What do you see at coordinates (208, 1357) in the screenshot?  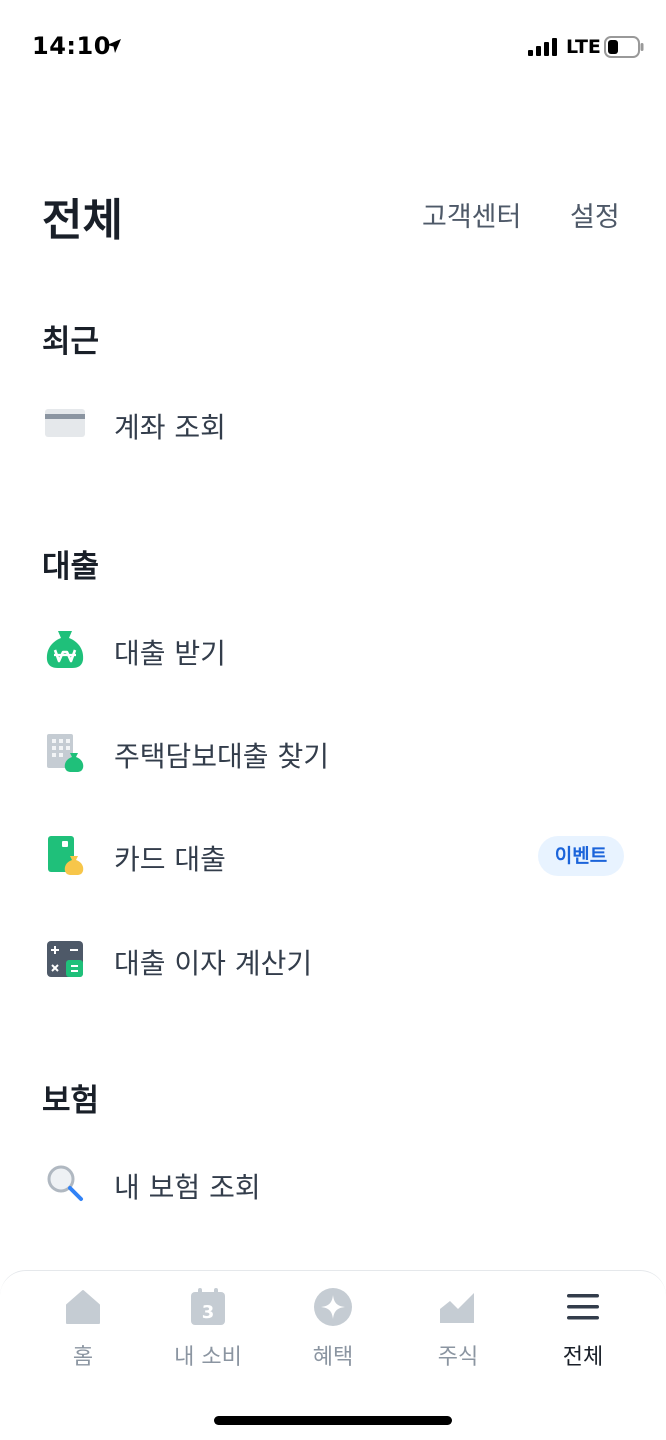 I see `nav-label: 내 소비` at bounding box center [208, 1357].